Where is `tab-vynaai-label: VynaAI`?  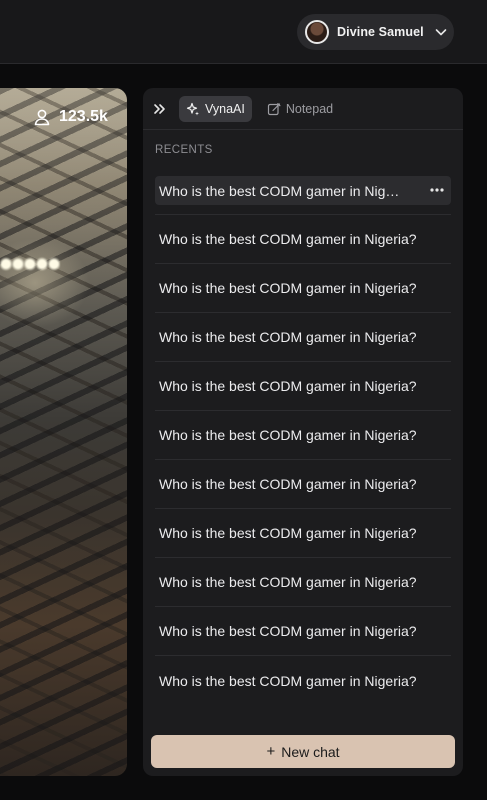 tab-vynaai-label: VynaAI is located at coordinates (225, 108).